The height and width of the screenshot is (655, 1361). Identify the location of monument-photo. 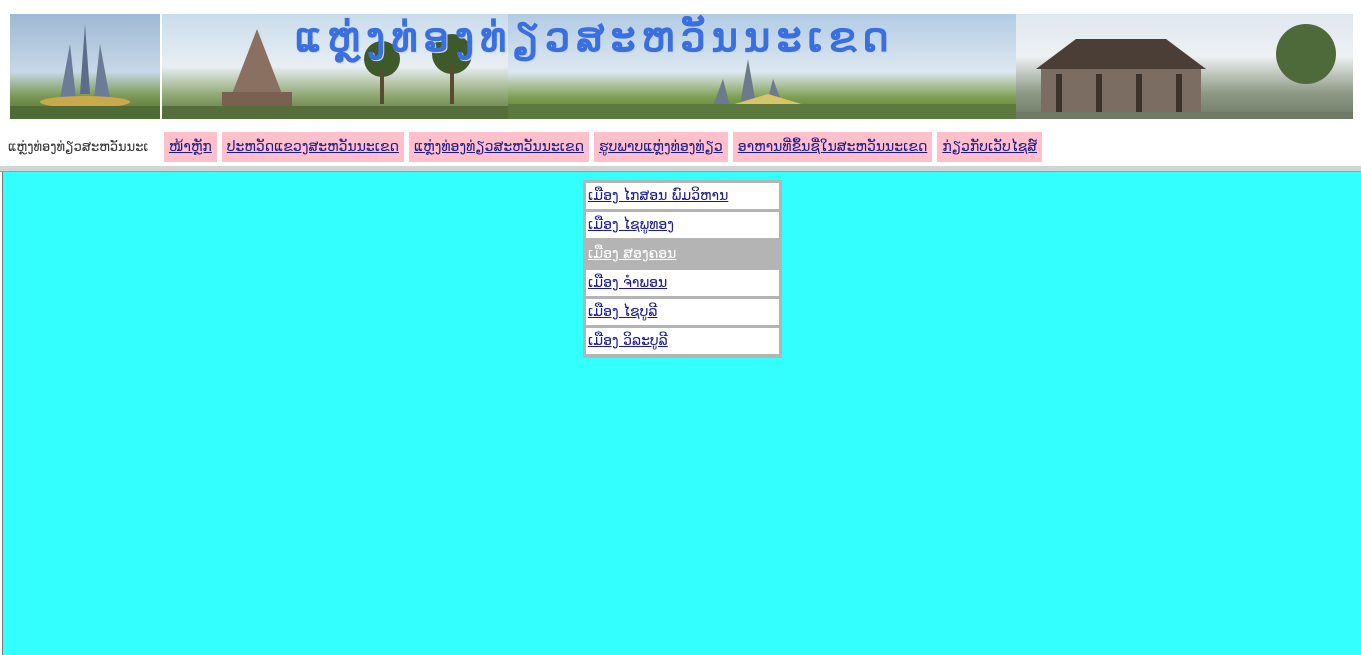
(85, 66).